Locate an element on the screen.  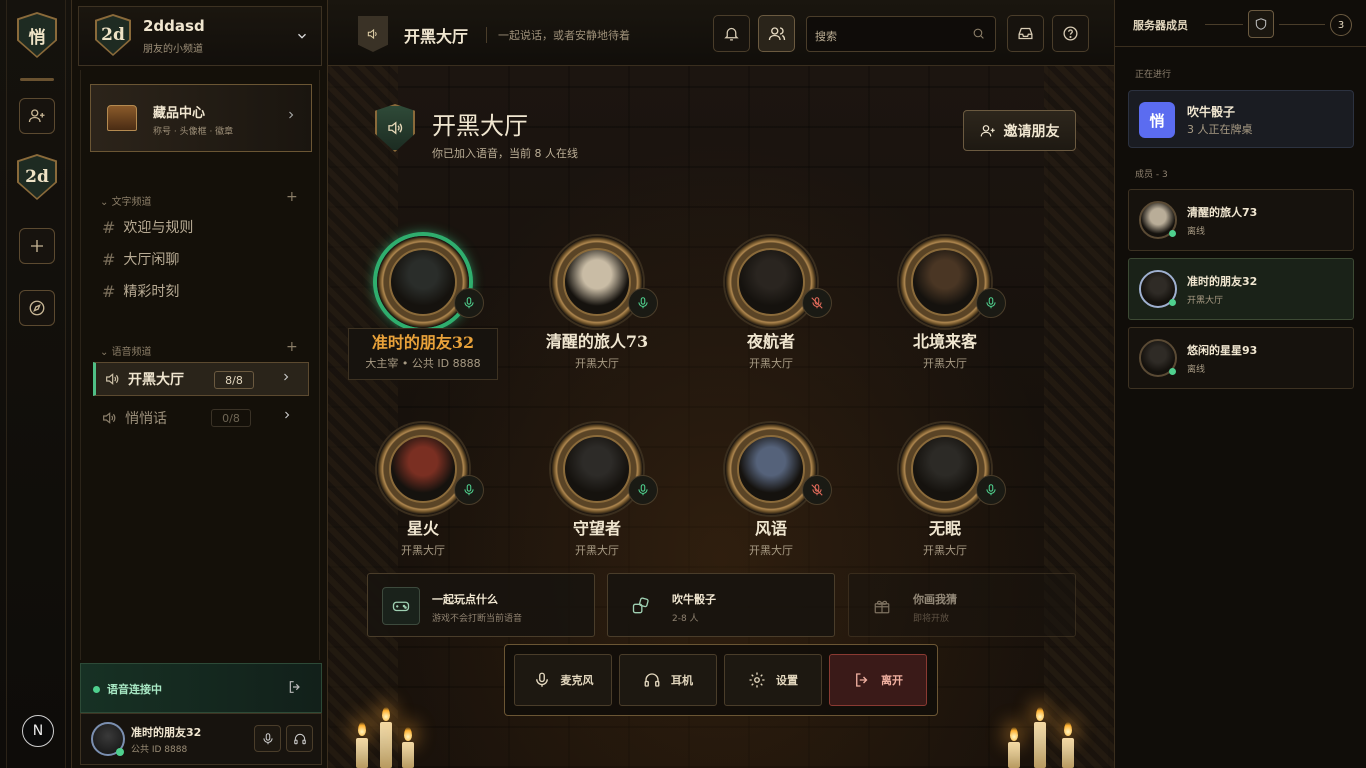
text-channel-item: # 大厅闲聊 is located at coordinates (140, 259).